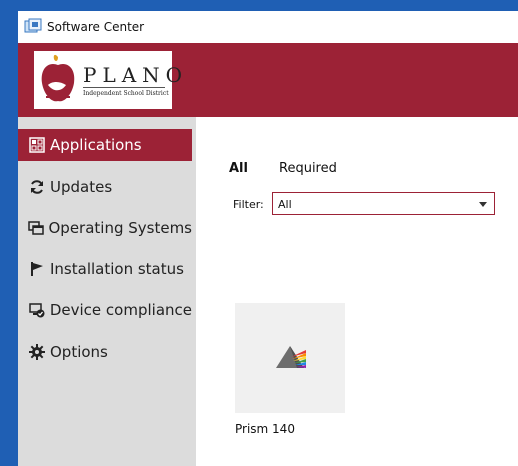 Image resolution: width=518 pixels, height=466 pixels. What do you see at coordinates (265, 429) in the screenshot?
I see `app-tile-label: Prism 140` at bounding box center [265, 429].